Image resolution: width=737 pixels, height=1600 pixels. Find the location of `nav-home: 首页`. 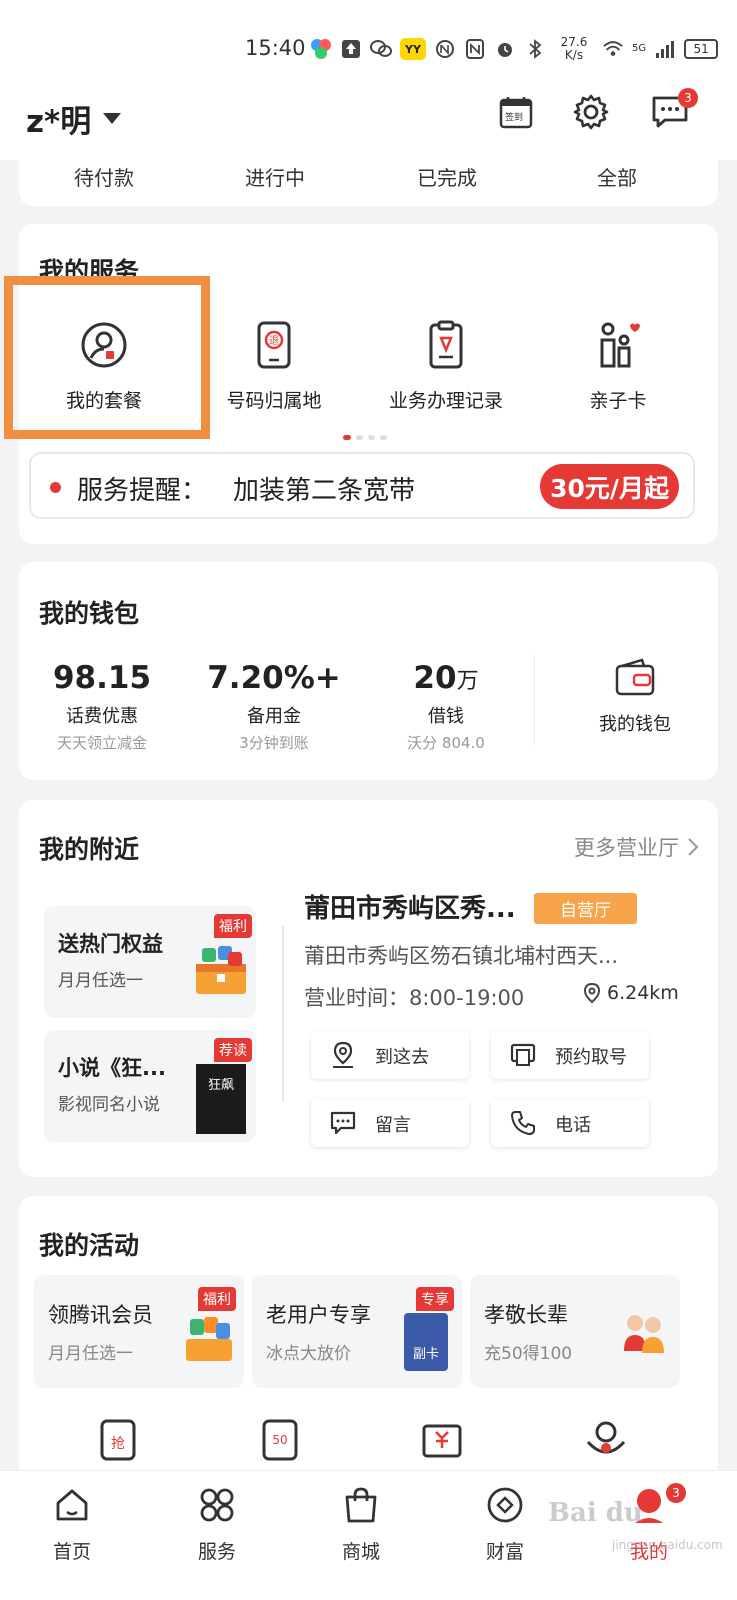

nav-home: 首页 is located at coordinates (72, 1524).